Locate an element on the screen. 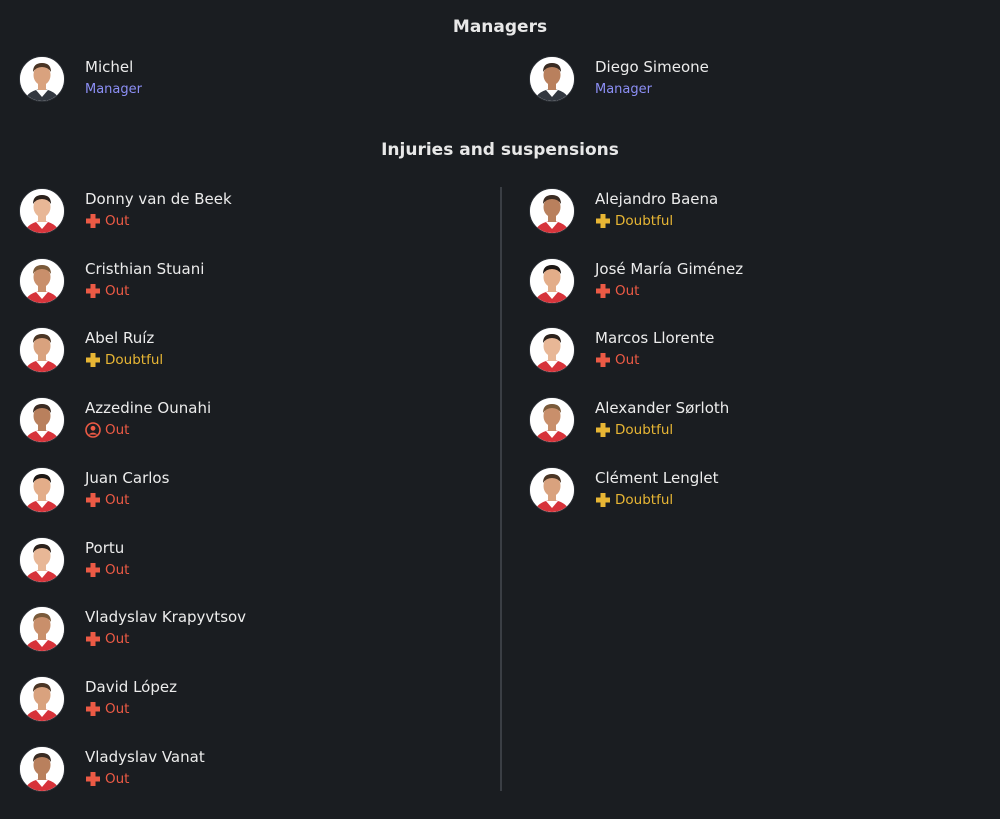 This screenshot has width=1000, height=819. player-row: Cristhian Stuani Out is located at coordinates (239, 282).